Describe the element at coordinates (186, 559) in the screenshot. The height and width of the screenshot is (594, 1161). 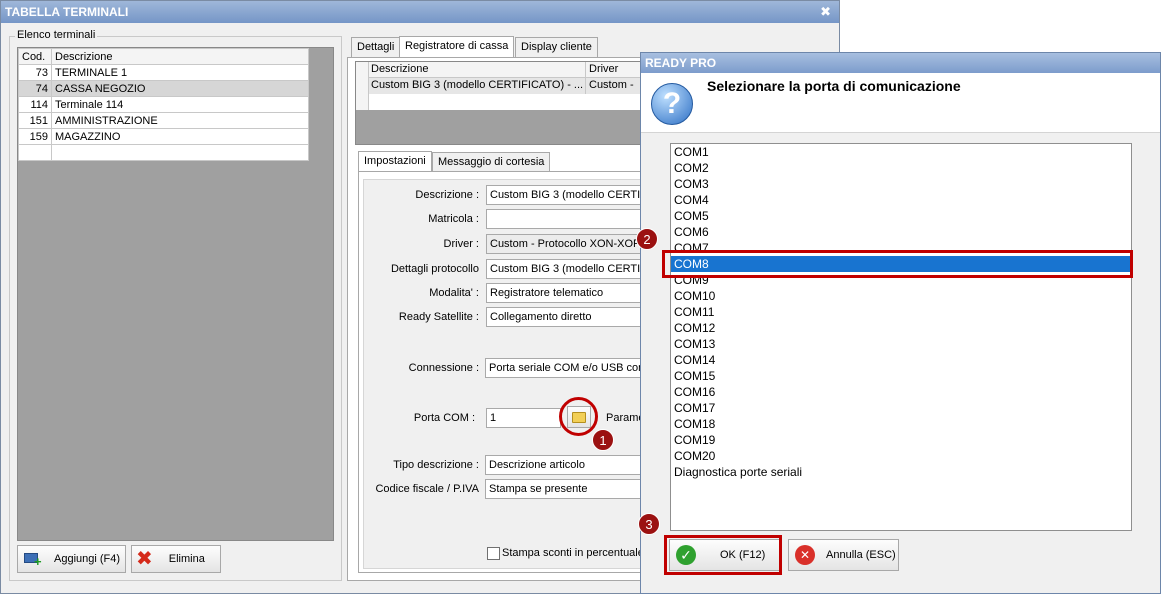
I see `delete-button-label: Elimina` at that location.